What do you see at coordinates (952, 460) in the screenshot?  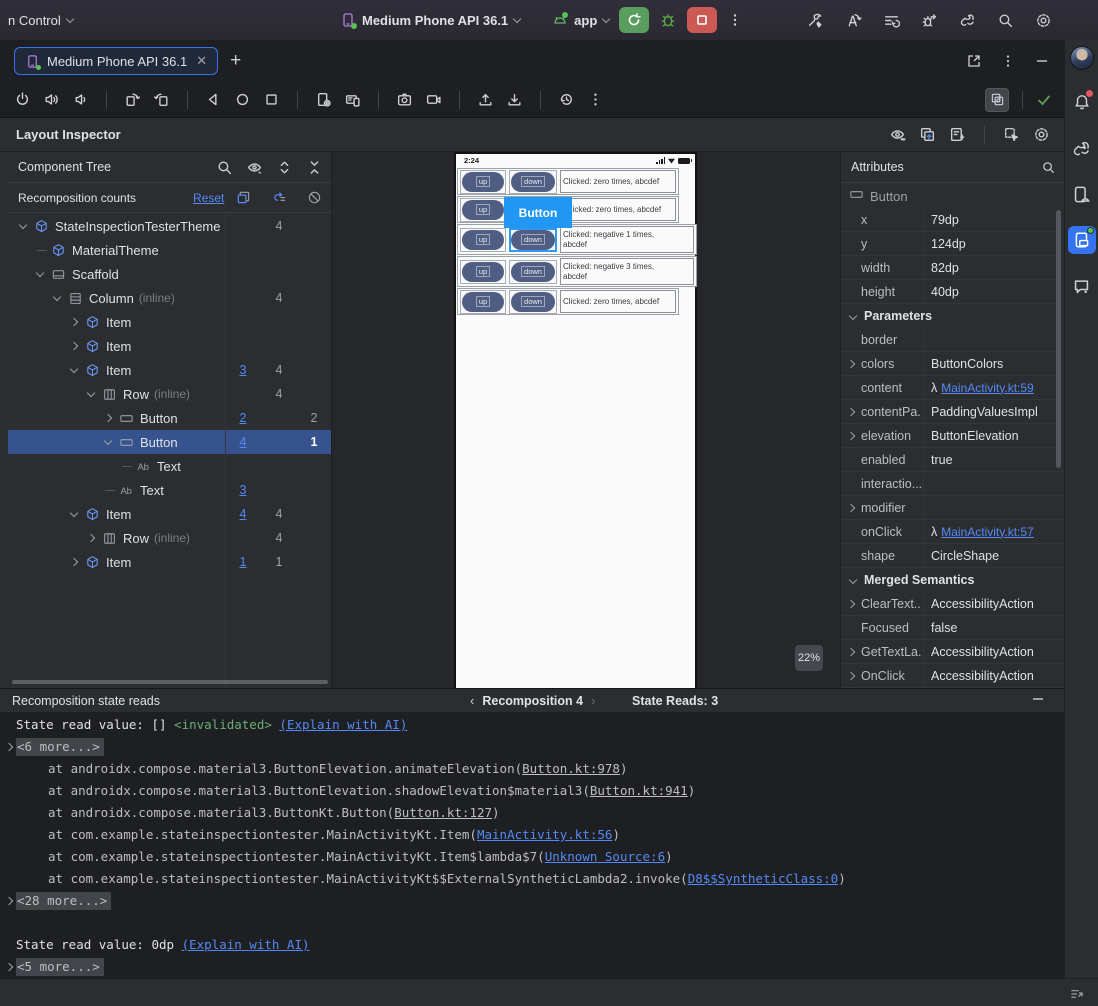 I see `attribute-row-enabled: enabled true` at bounding box center [952, 460].